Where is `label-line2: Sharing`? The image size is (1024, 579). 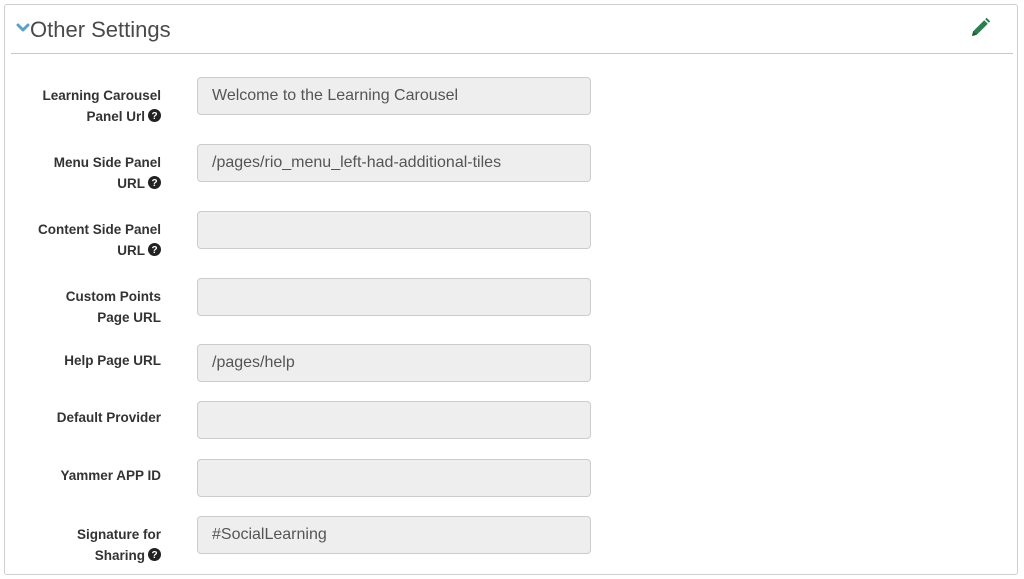 label-line2: Sharing is located at coordinates (119, 555).